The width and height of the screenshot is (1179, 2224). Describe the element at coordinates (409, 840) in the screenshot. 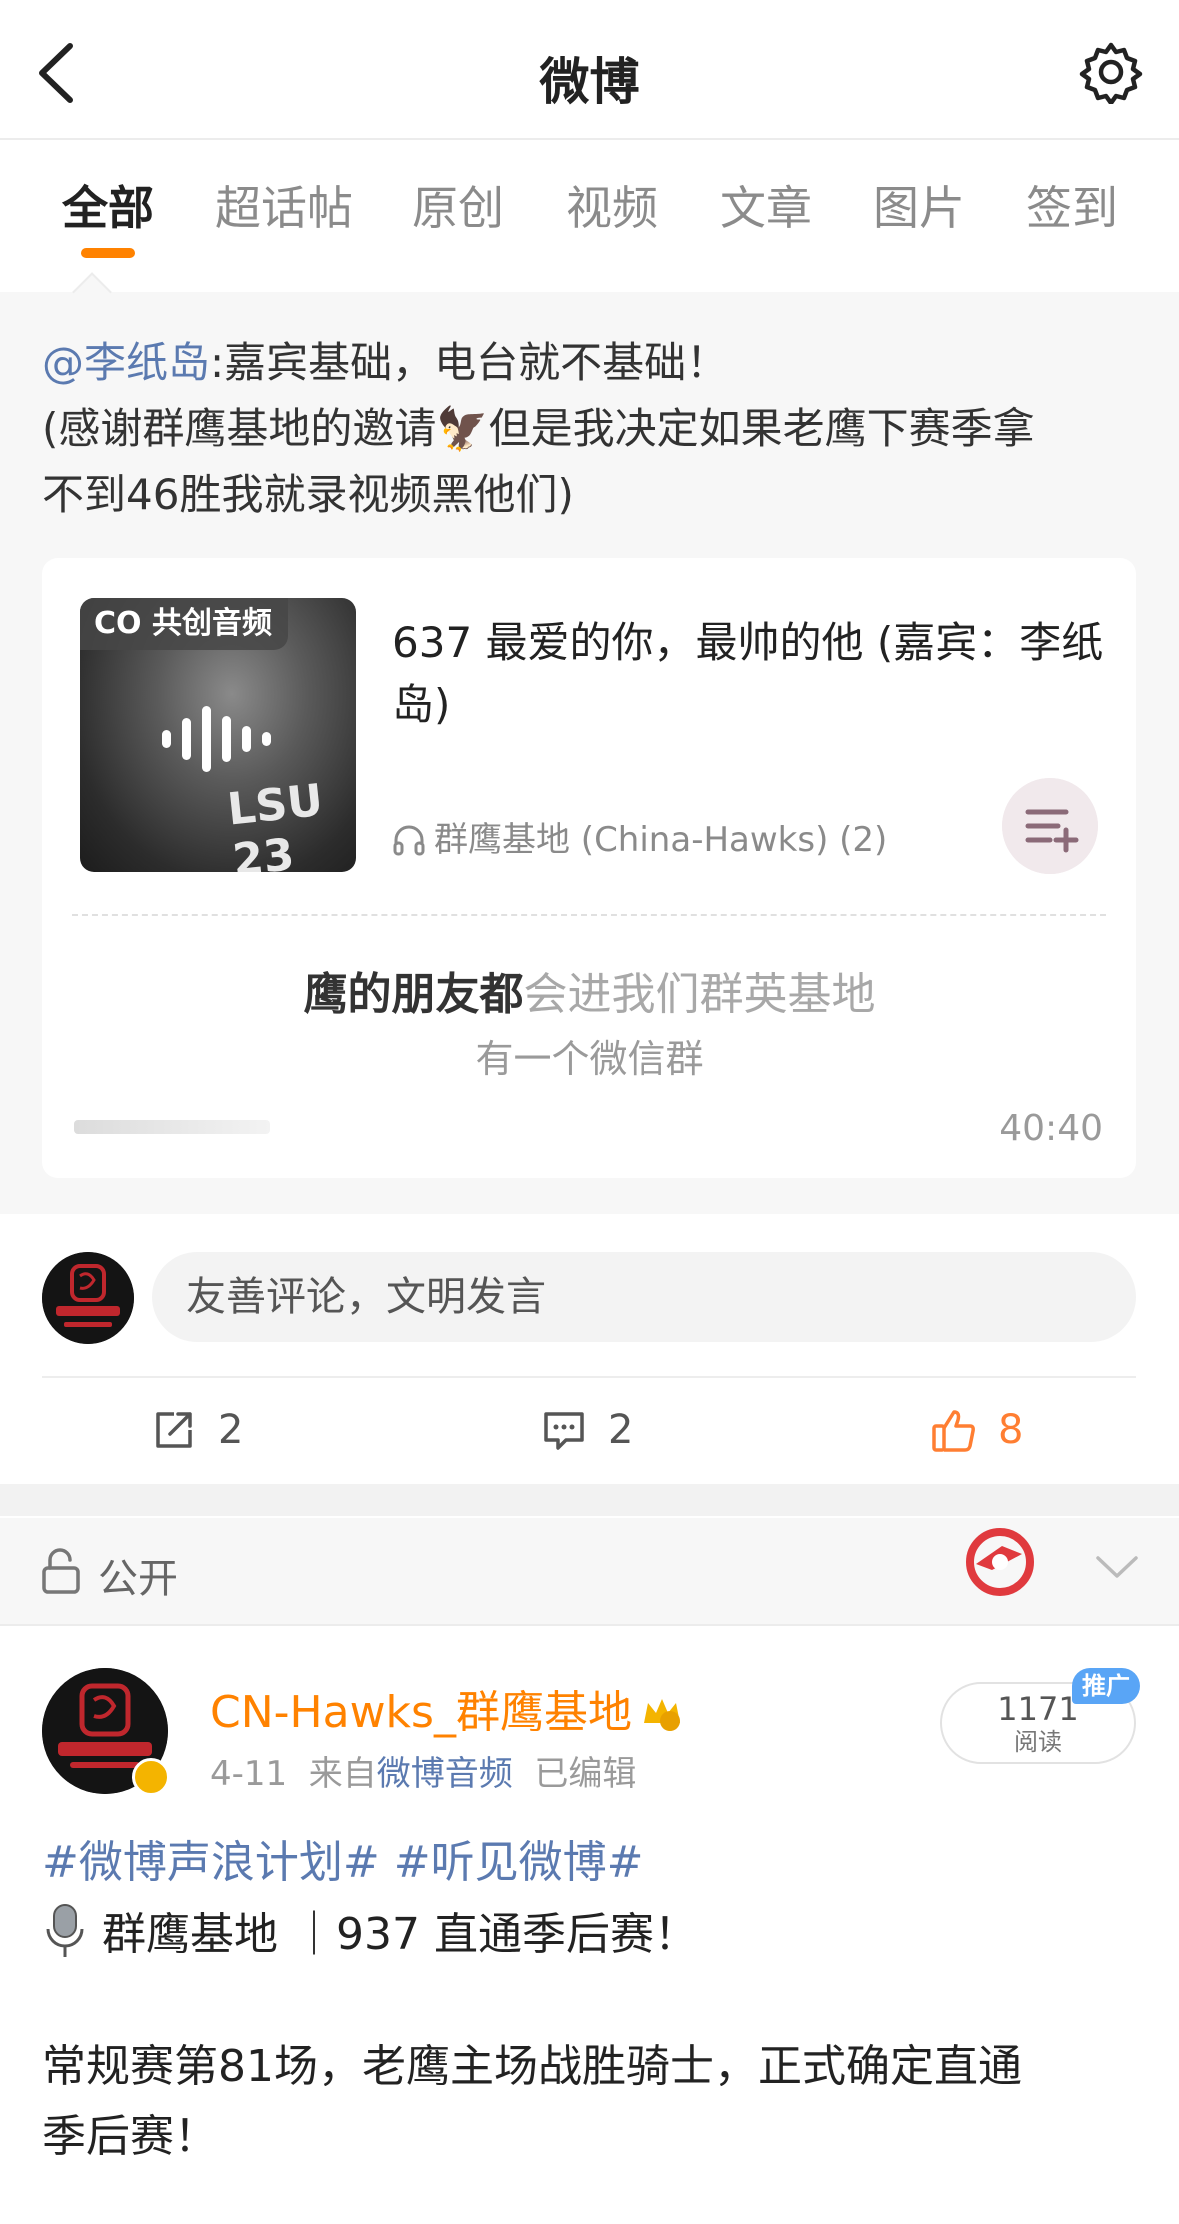

I see `headphones-icon` at that location.